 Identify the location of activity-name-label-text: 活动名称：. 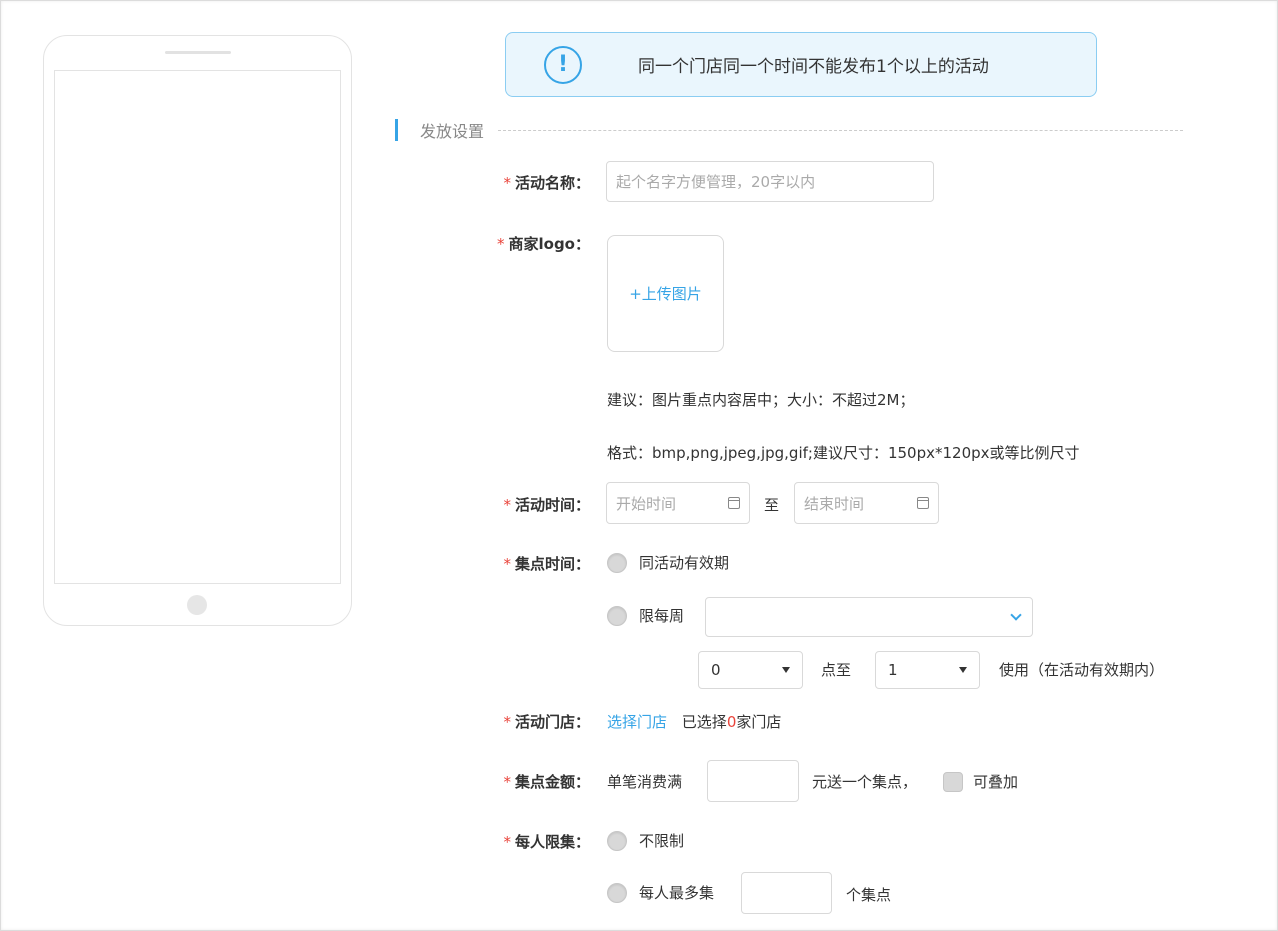
(552, 183).